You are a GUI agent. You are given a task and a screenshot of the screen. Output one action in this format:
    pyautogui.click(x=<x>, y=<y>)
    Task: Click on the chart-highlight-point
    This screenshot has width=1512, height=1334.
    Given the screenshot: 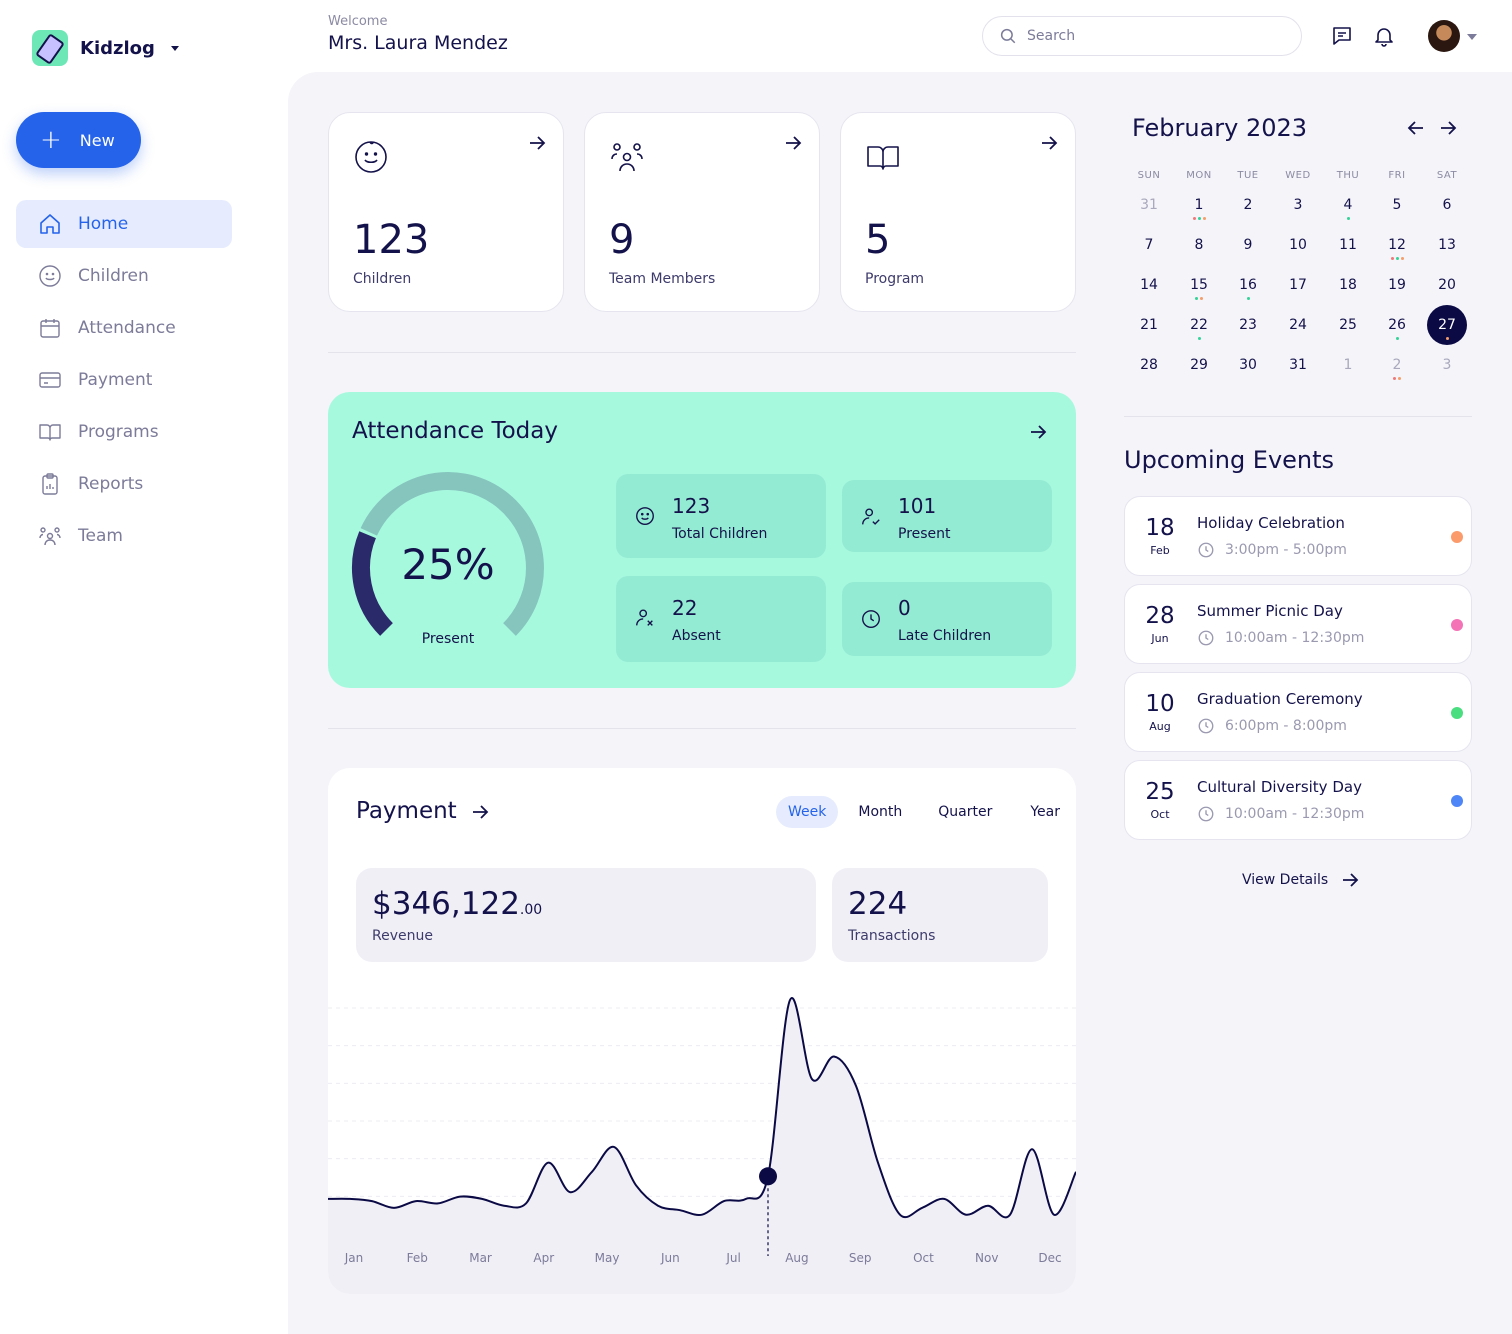 What is the action you would take?
    pyautogui.click(x=768, y=1176)
    